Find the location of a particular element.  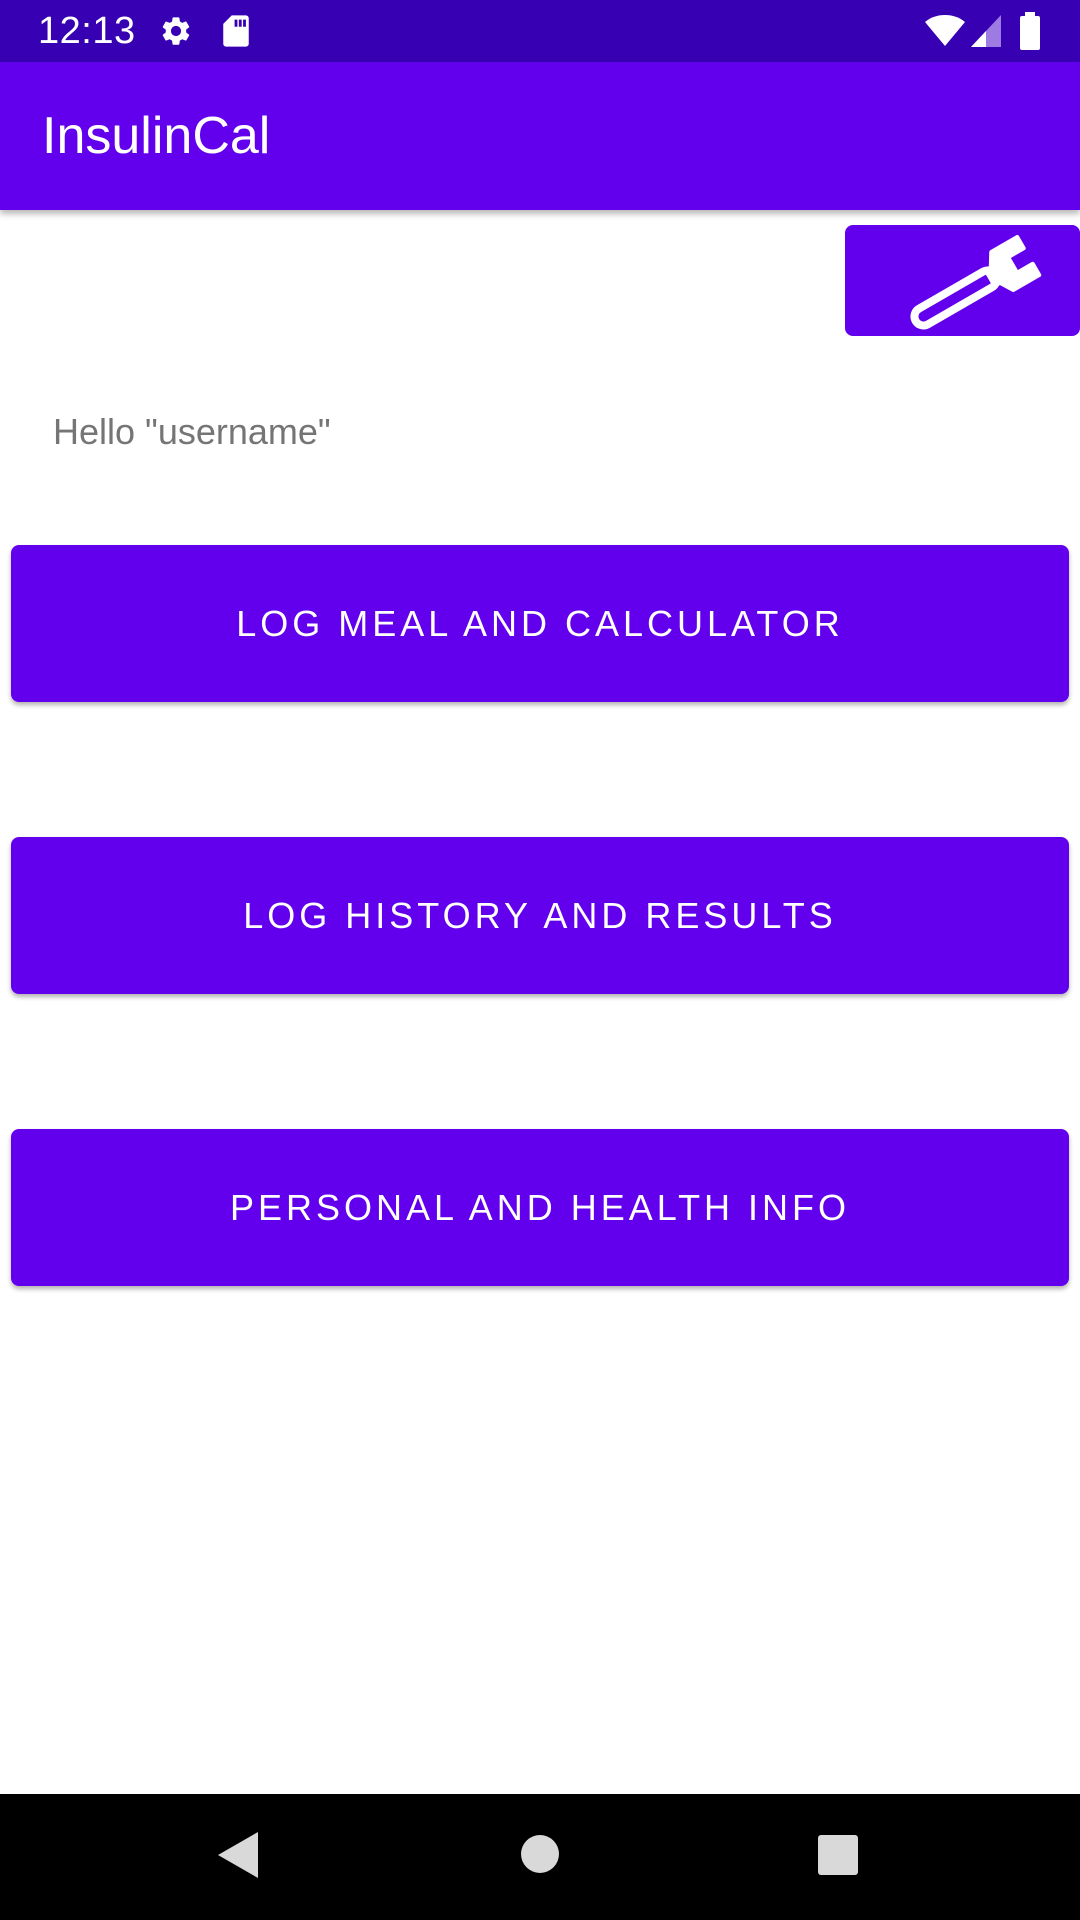

app-title: InsulinCal is located at coordinates (156, 136).